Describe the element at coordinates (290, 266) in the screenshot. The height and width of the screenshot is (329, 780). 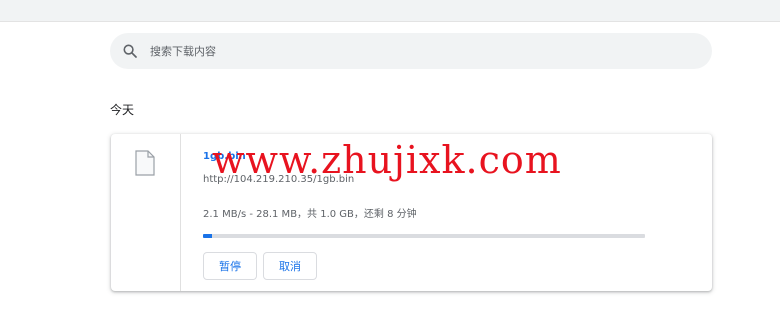
I see `cancel-button: 取消` at that location.